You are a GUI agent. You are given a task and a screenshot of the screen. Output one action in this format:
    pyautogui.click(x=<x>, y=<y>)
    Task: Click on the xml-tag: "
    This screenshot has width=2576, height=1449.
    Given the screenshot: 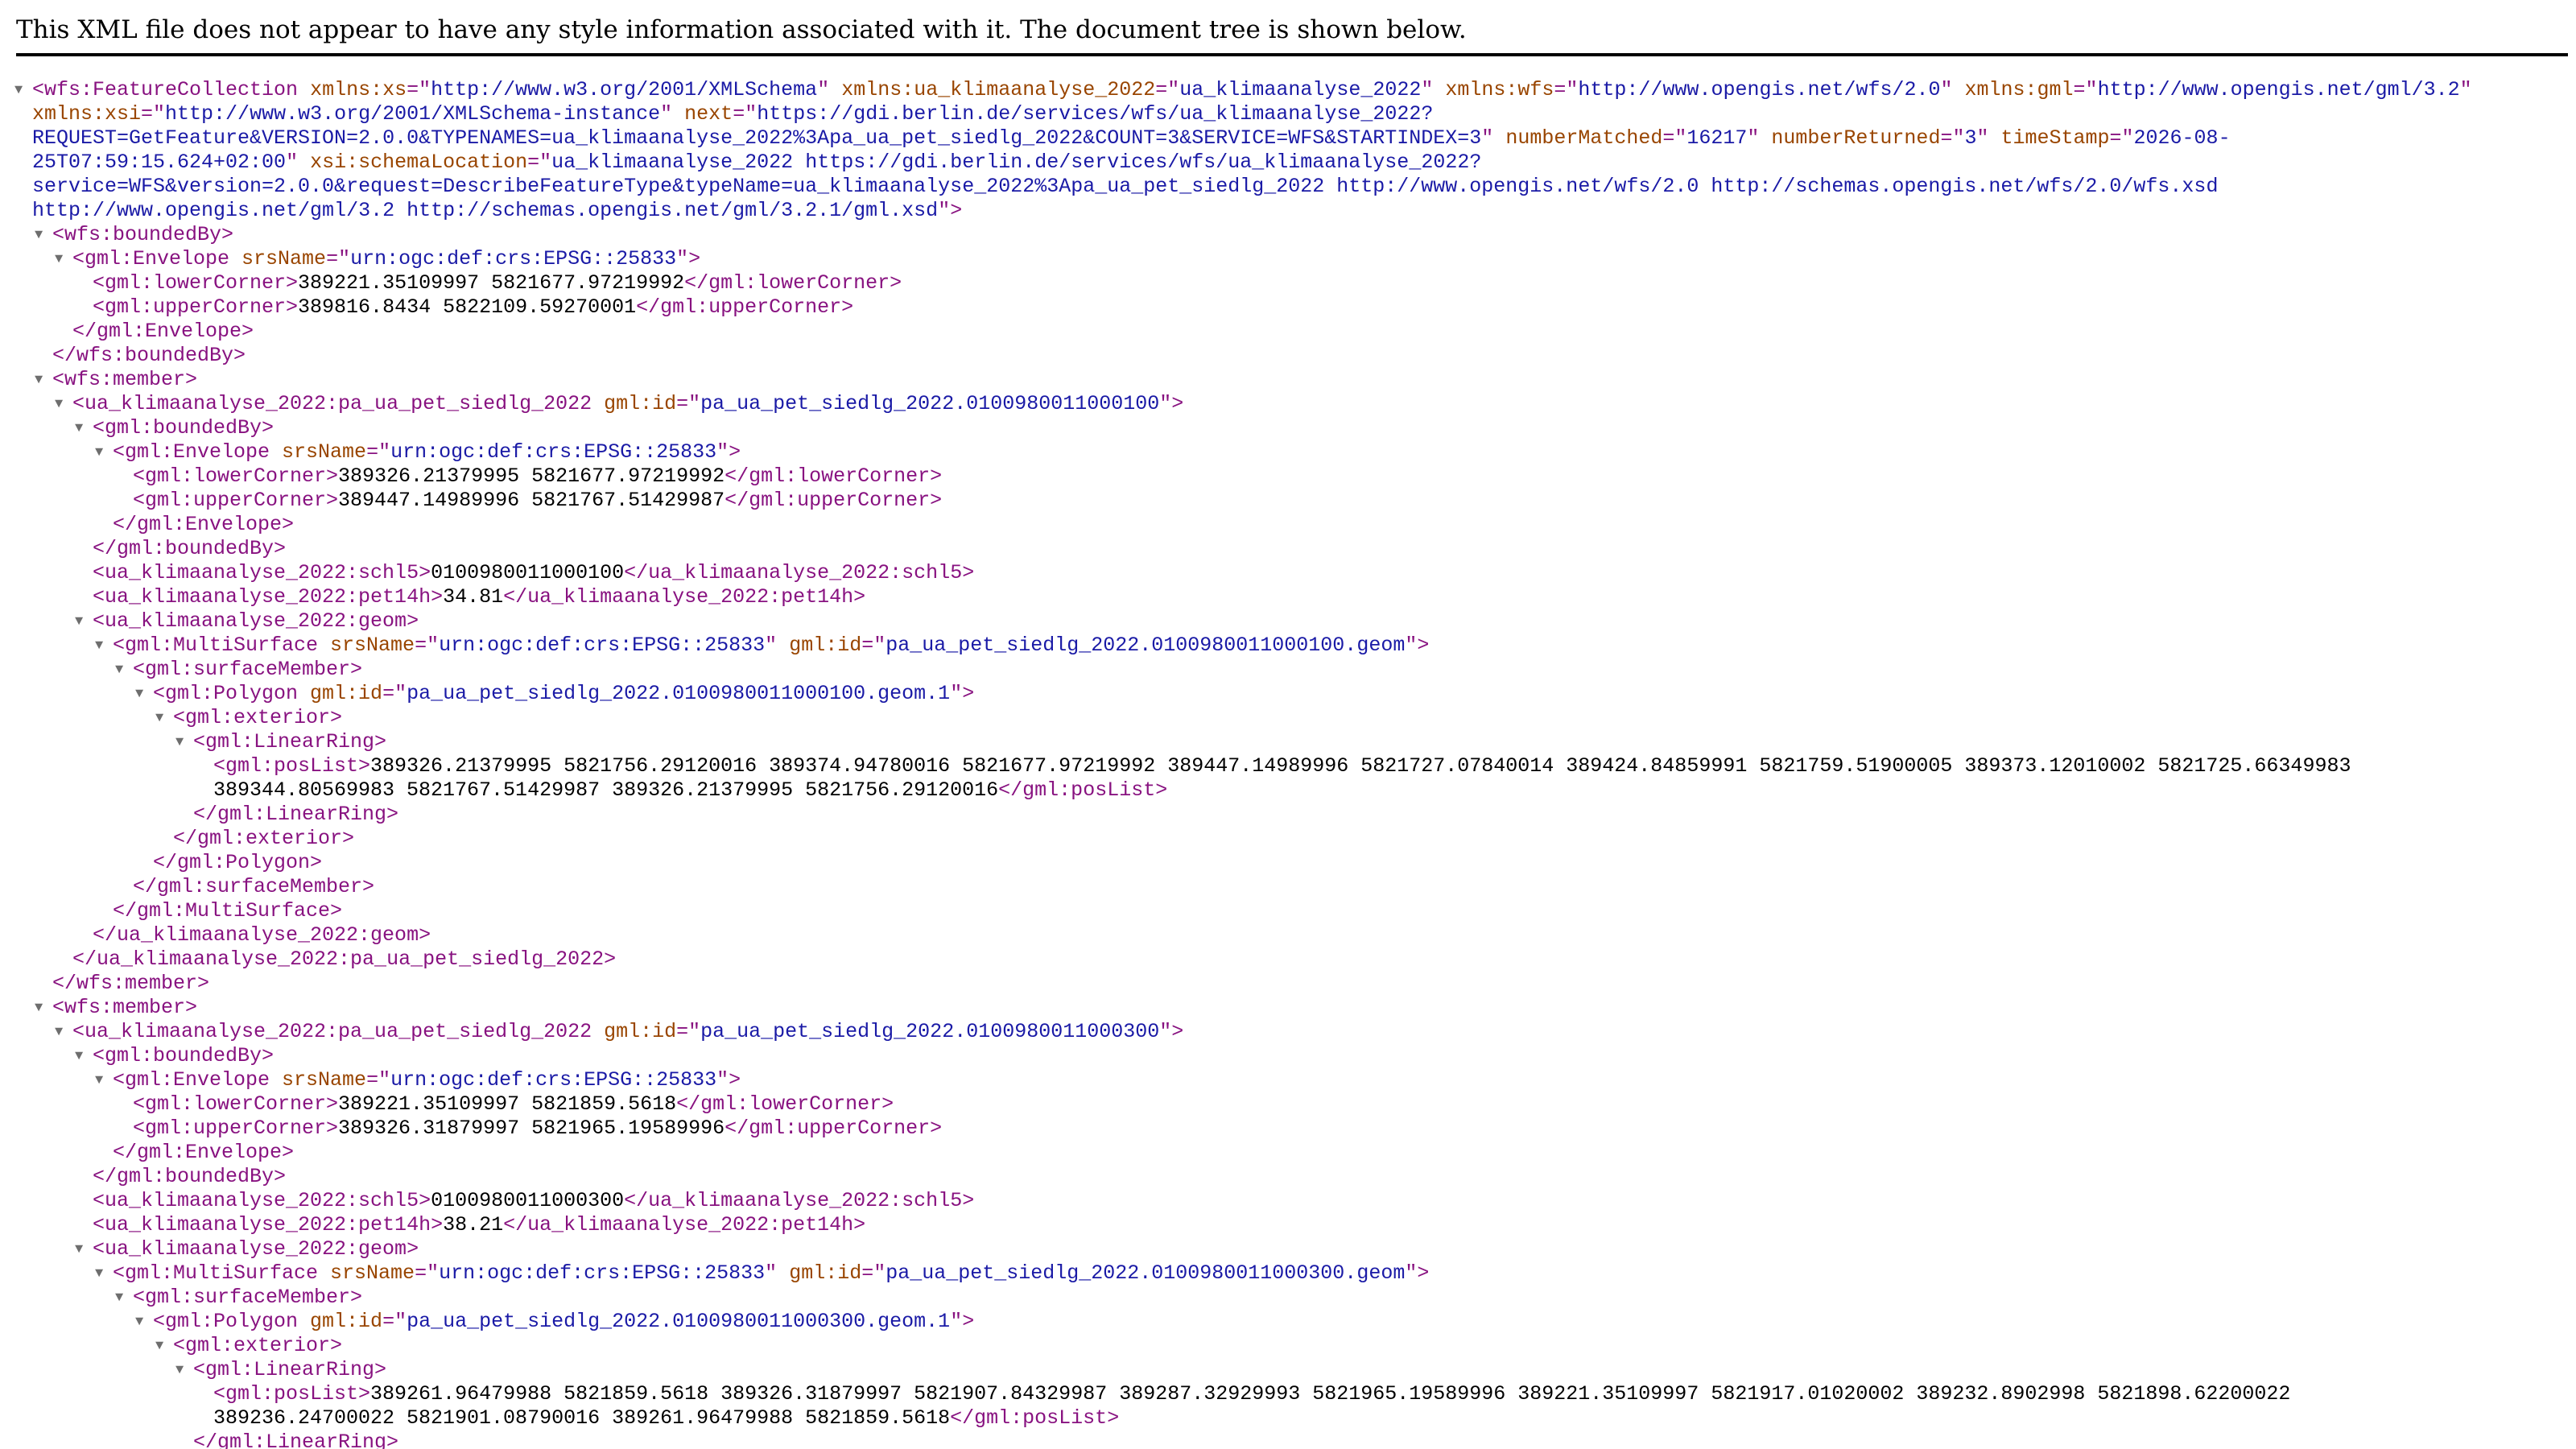 What is the action you would take?
    pyautogui.click(x=829, y=89)
    